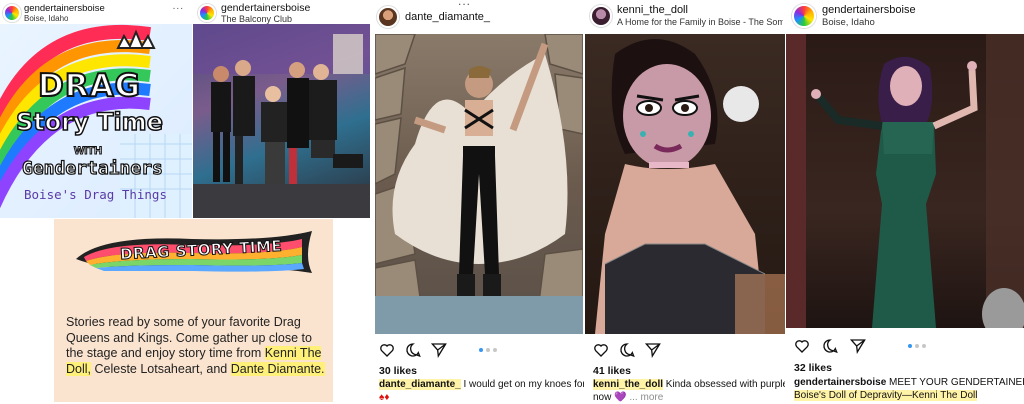 The width and height of the screenshot is (1024, 404). I want to click on graphic-title-story: Story Time, so click(89, 122).